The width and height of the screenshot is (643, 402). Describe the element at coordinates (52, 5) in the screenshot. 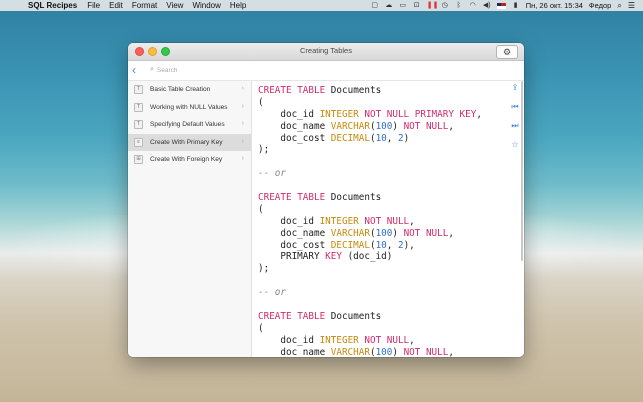

I see `app-menu: SQL Recipes` at that location.